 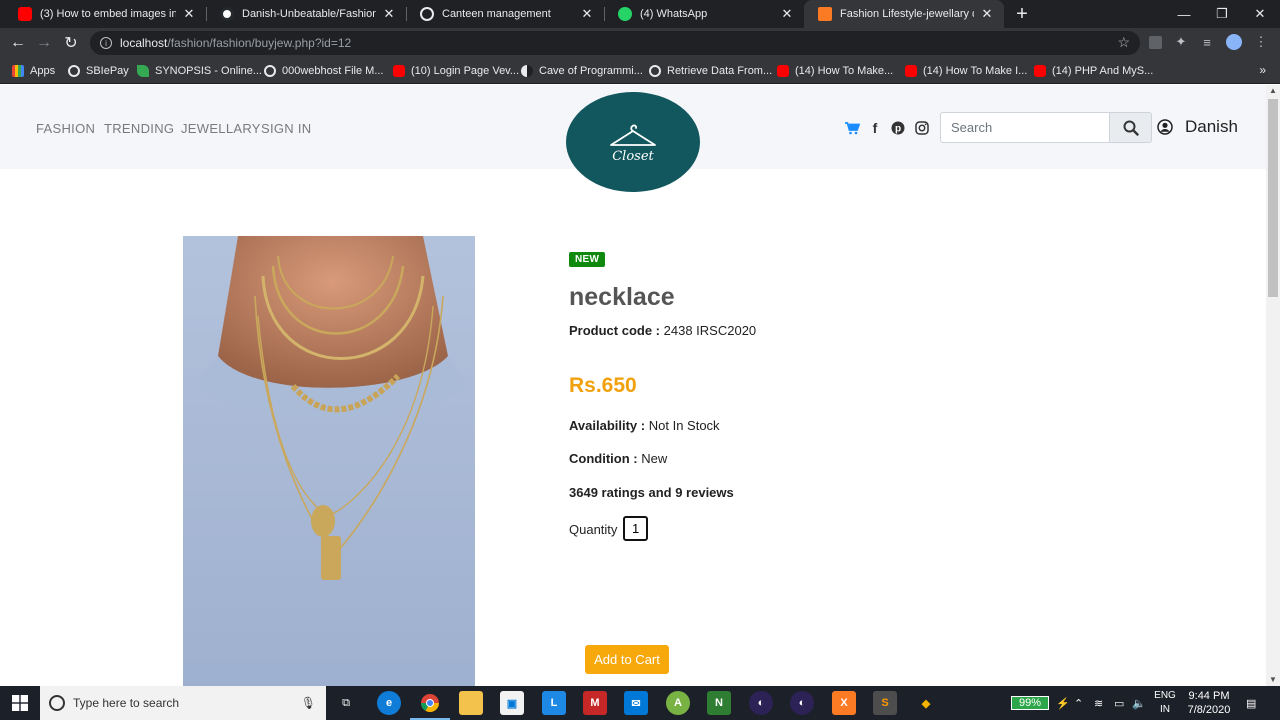 I want to click on system-clock: 9:44 PM 7/8/2020, so click(x=1209, y=703).